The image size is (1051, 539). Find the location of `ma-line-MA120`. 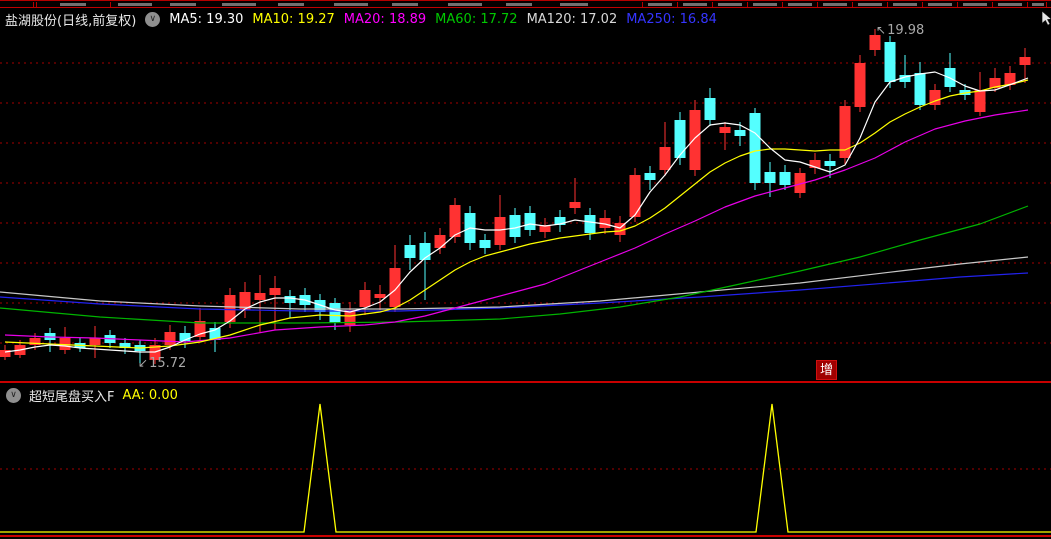

ma-line-MA120 is located at coordinates (514, 283).